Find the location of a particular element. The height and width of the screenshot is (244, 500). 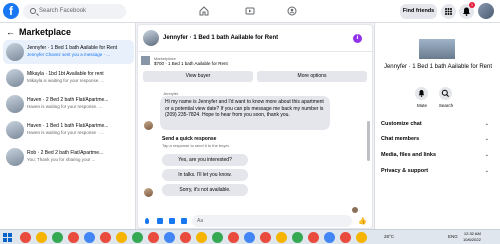

windows-taskbar: 28°C ENG 12:32 AM 10/6/2022 is located at coordinates (250, 236).